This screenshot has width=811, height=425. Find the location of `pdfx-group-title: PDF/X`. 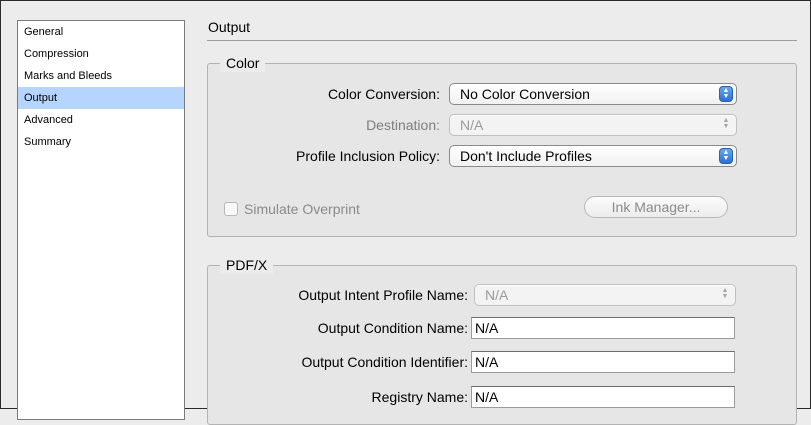

pdfx-group-title: PDF/X is located at coordinates (247, 265).